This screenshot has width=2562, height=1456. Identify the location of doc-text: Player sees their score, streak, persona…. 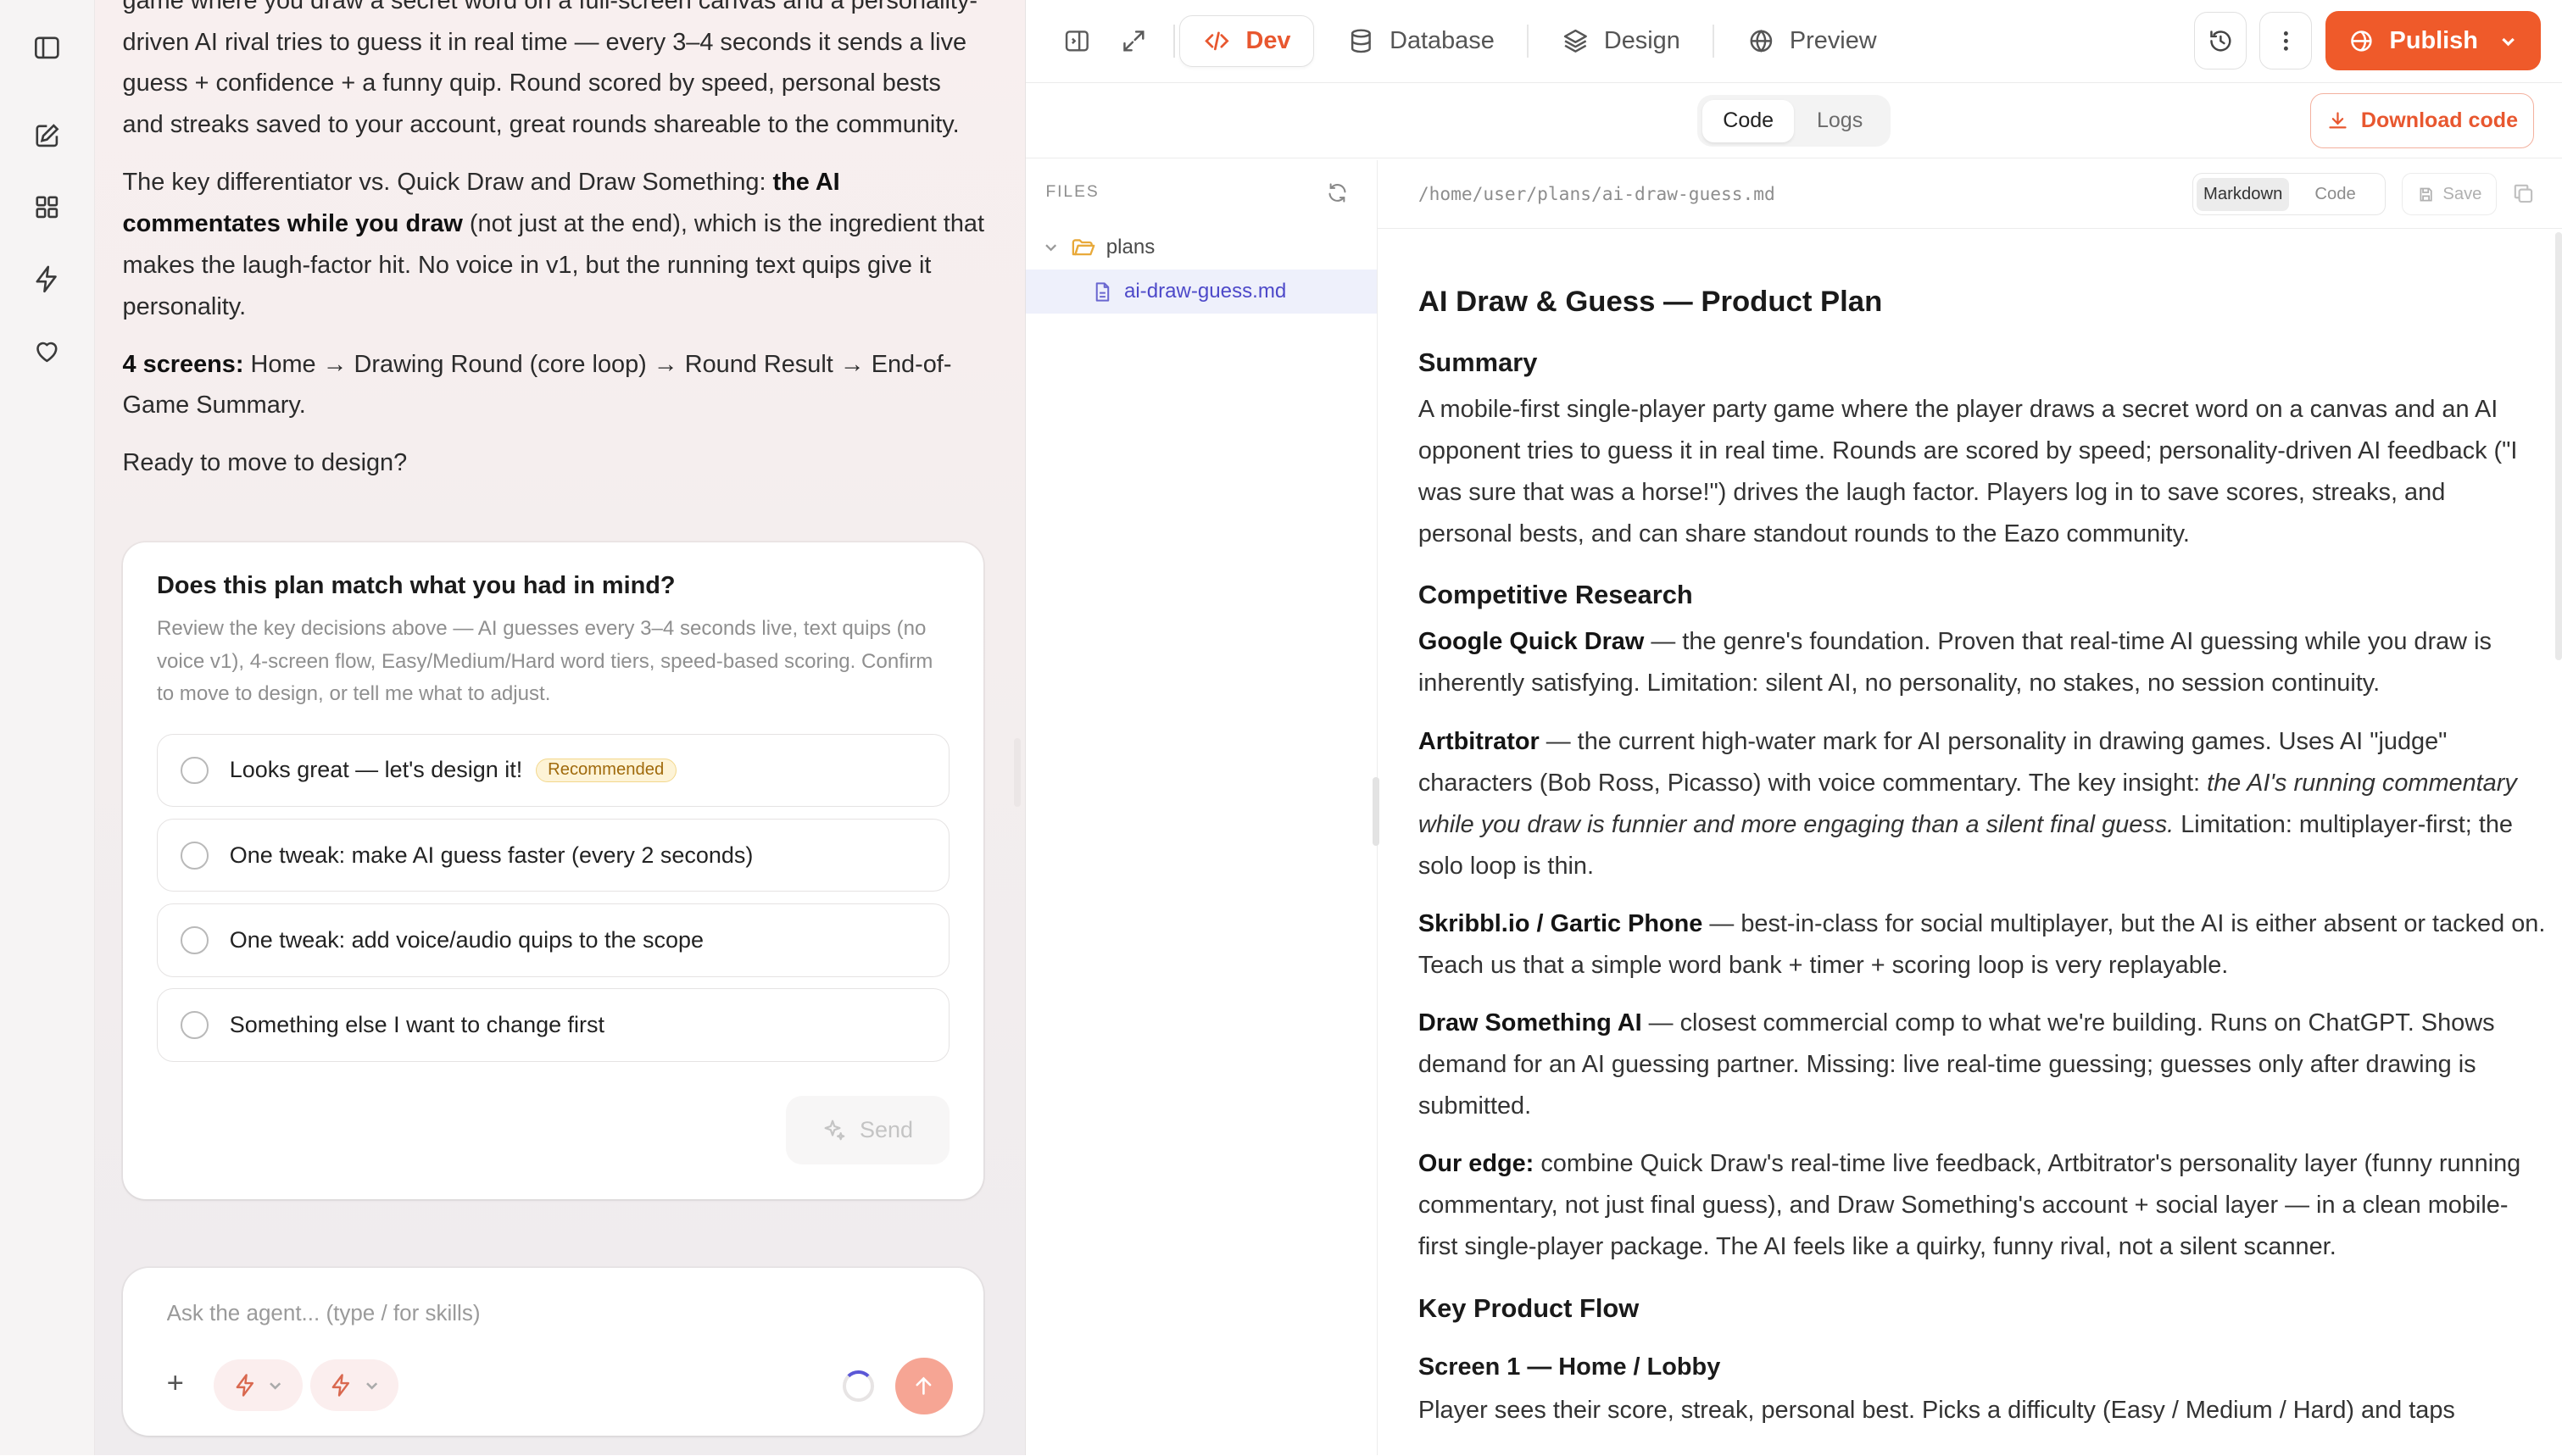
(1936, 1411).